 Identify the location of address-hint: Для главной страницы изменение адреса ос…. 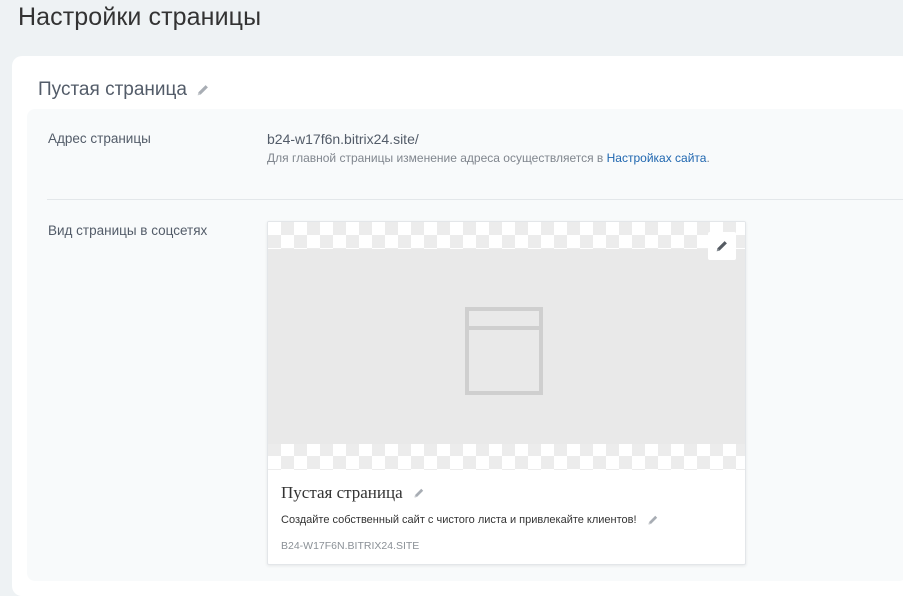
(488, 158).